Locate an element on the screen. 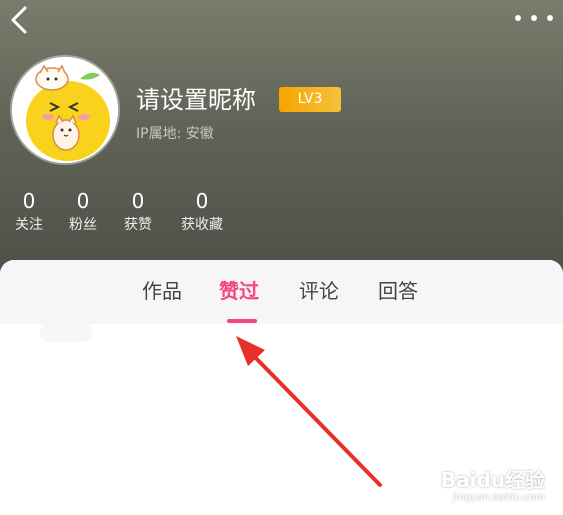 The width and height of the screenshot is (563, 515). nickname: 请设置昵称 is located at coordinates (196, 100).